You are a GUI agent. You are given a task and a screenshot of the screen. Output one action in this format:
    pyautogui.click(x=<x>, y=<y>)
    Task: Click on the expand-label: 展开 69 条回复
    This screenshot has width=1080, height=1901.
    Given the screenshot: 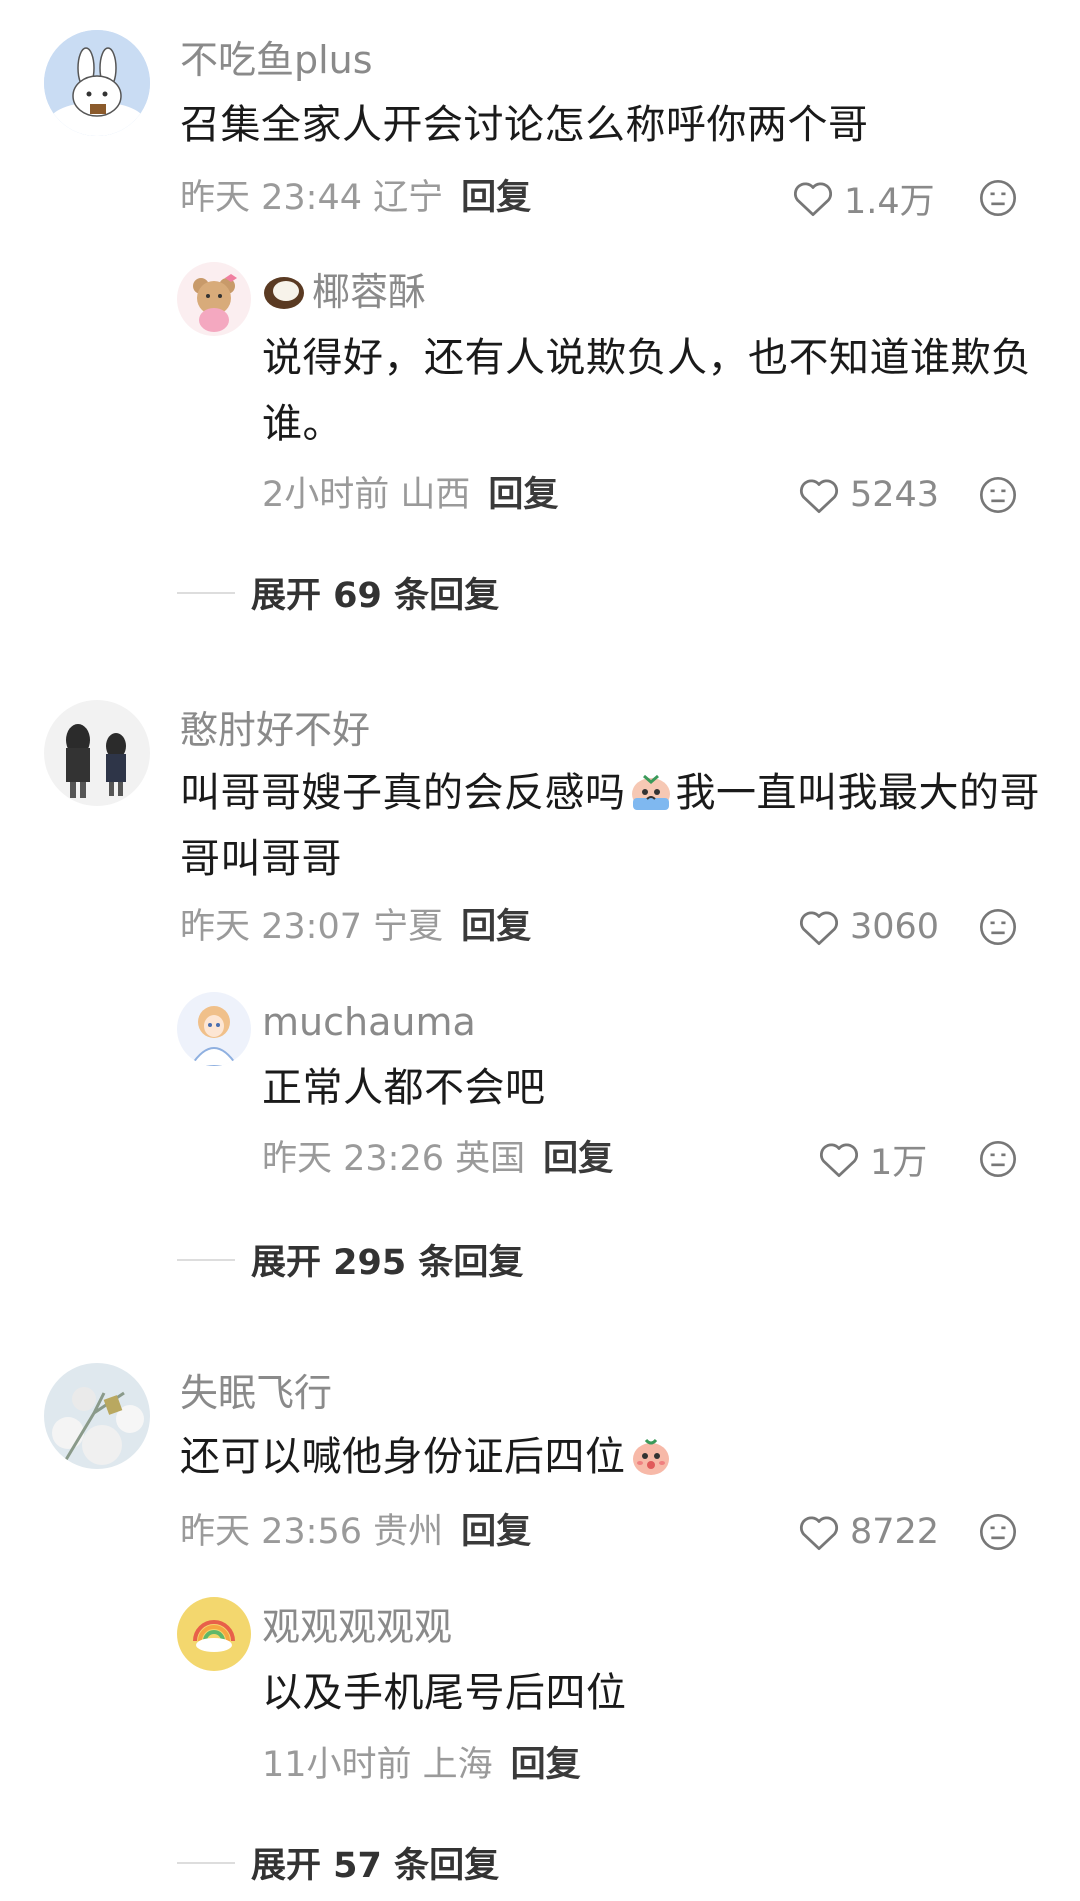 What is the action you would take?
    pyautogui.click(x=375, y=596)
    